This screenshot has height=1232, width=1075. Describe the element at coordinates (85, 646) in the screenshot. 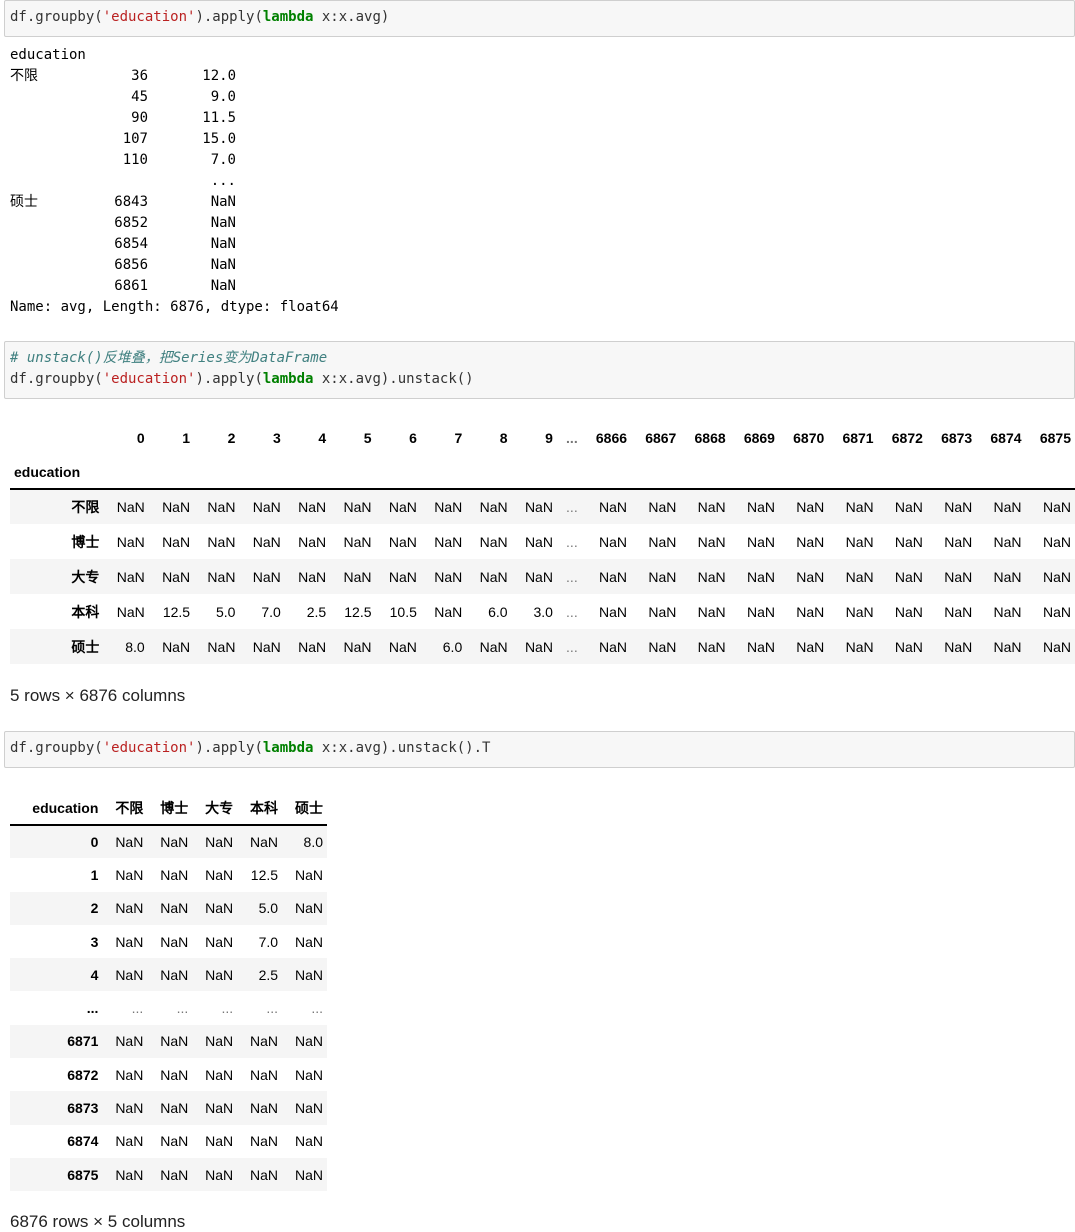

I see `df-row-index: 硕士` at that location.